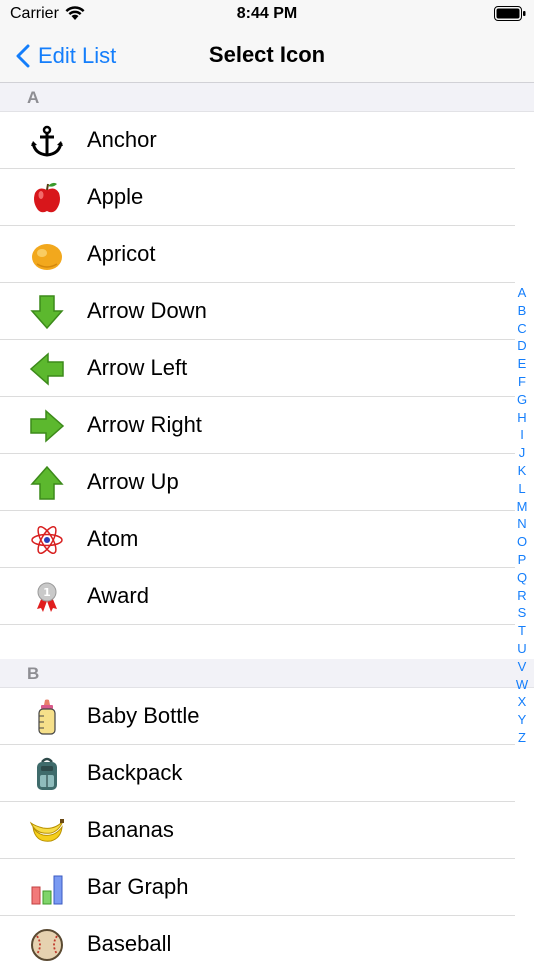 This screenshot has height=972, width=534. Describe the element at coordinates (522, 685) in the screenshot. I see `index-letter-w: W` at that location.